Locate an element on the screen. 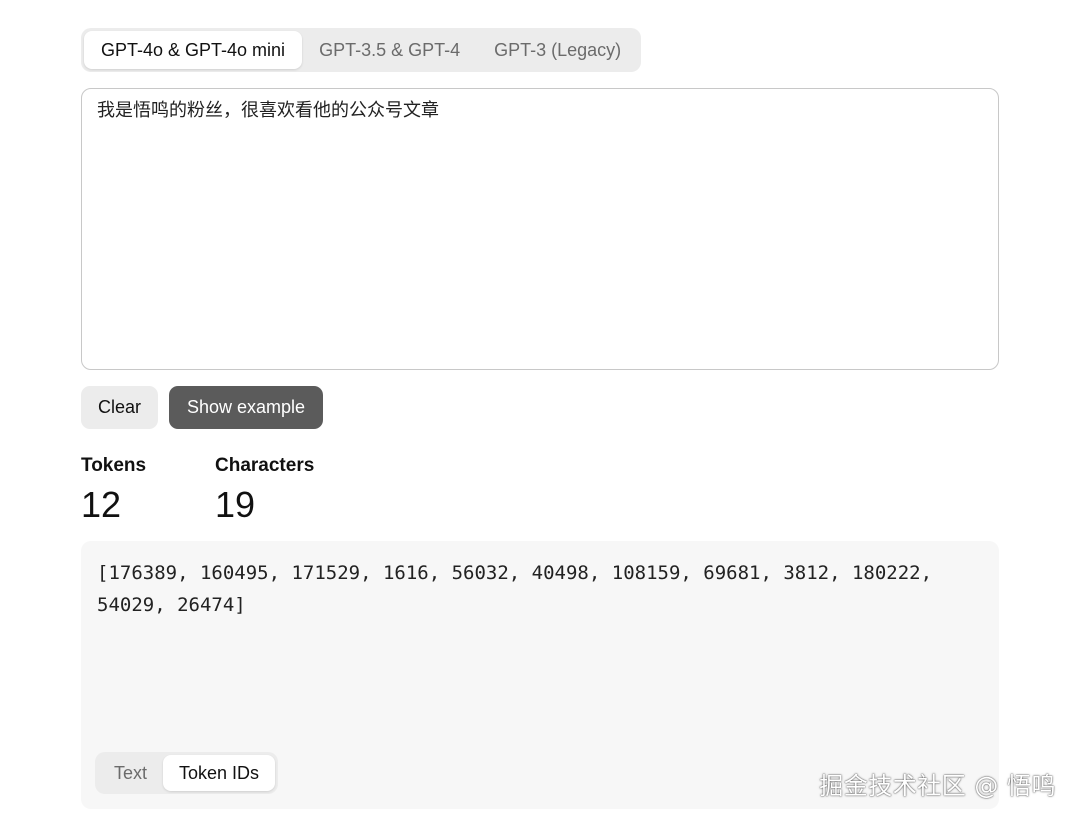 This screenshot has height=820, width=1080. tab-text-view: Text is located at coordinates (130, 773).